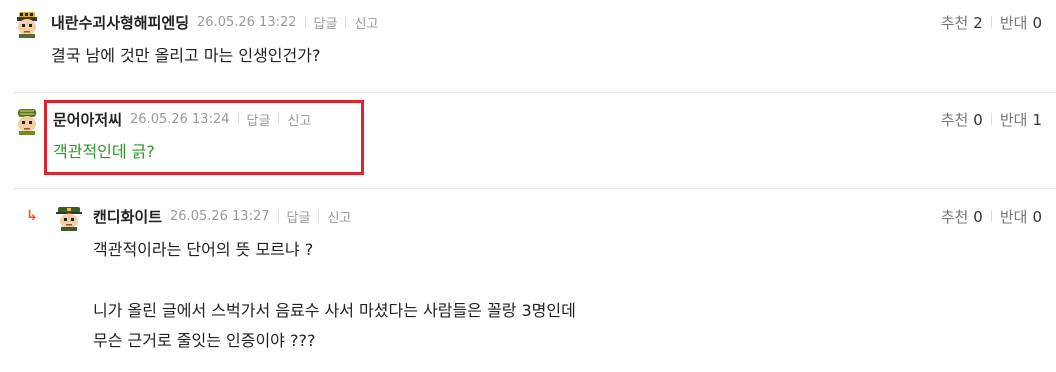 The height and width of the screenshot is (372, 1056). What do you see at coordinates (247, 22) in the screenshot?
I see `comment-date: 26.05.26 13:22` at bounding box center [247, 22].